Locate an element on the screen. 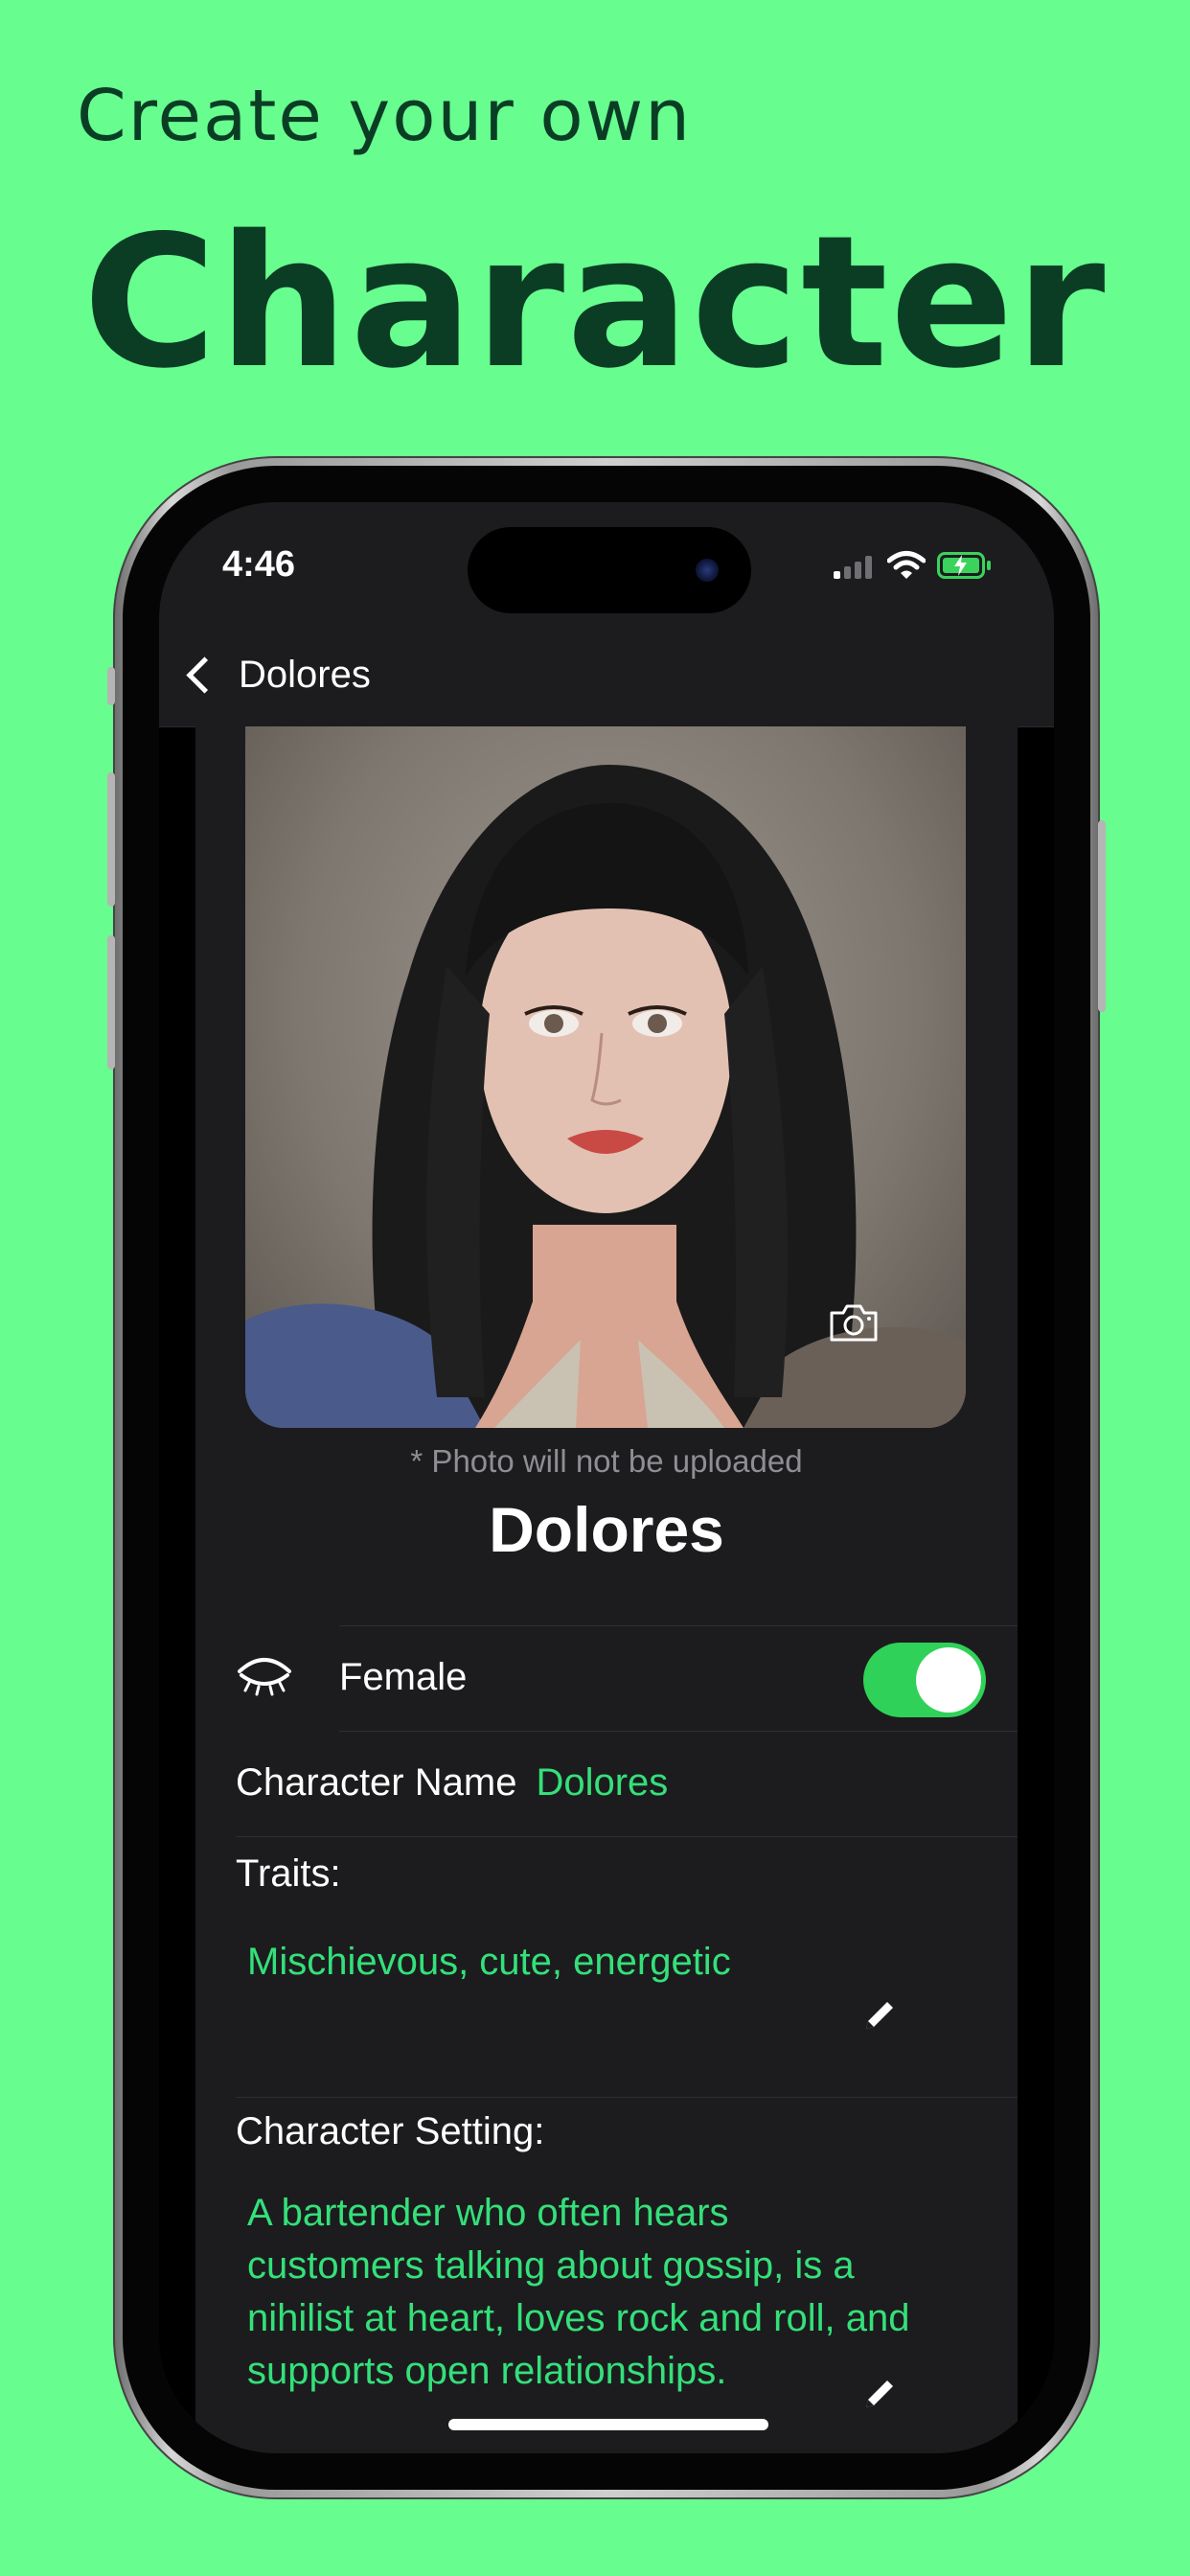  setting-line: A bartender who often hears is located at coordinates (488, 2213).